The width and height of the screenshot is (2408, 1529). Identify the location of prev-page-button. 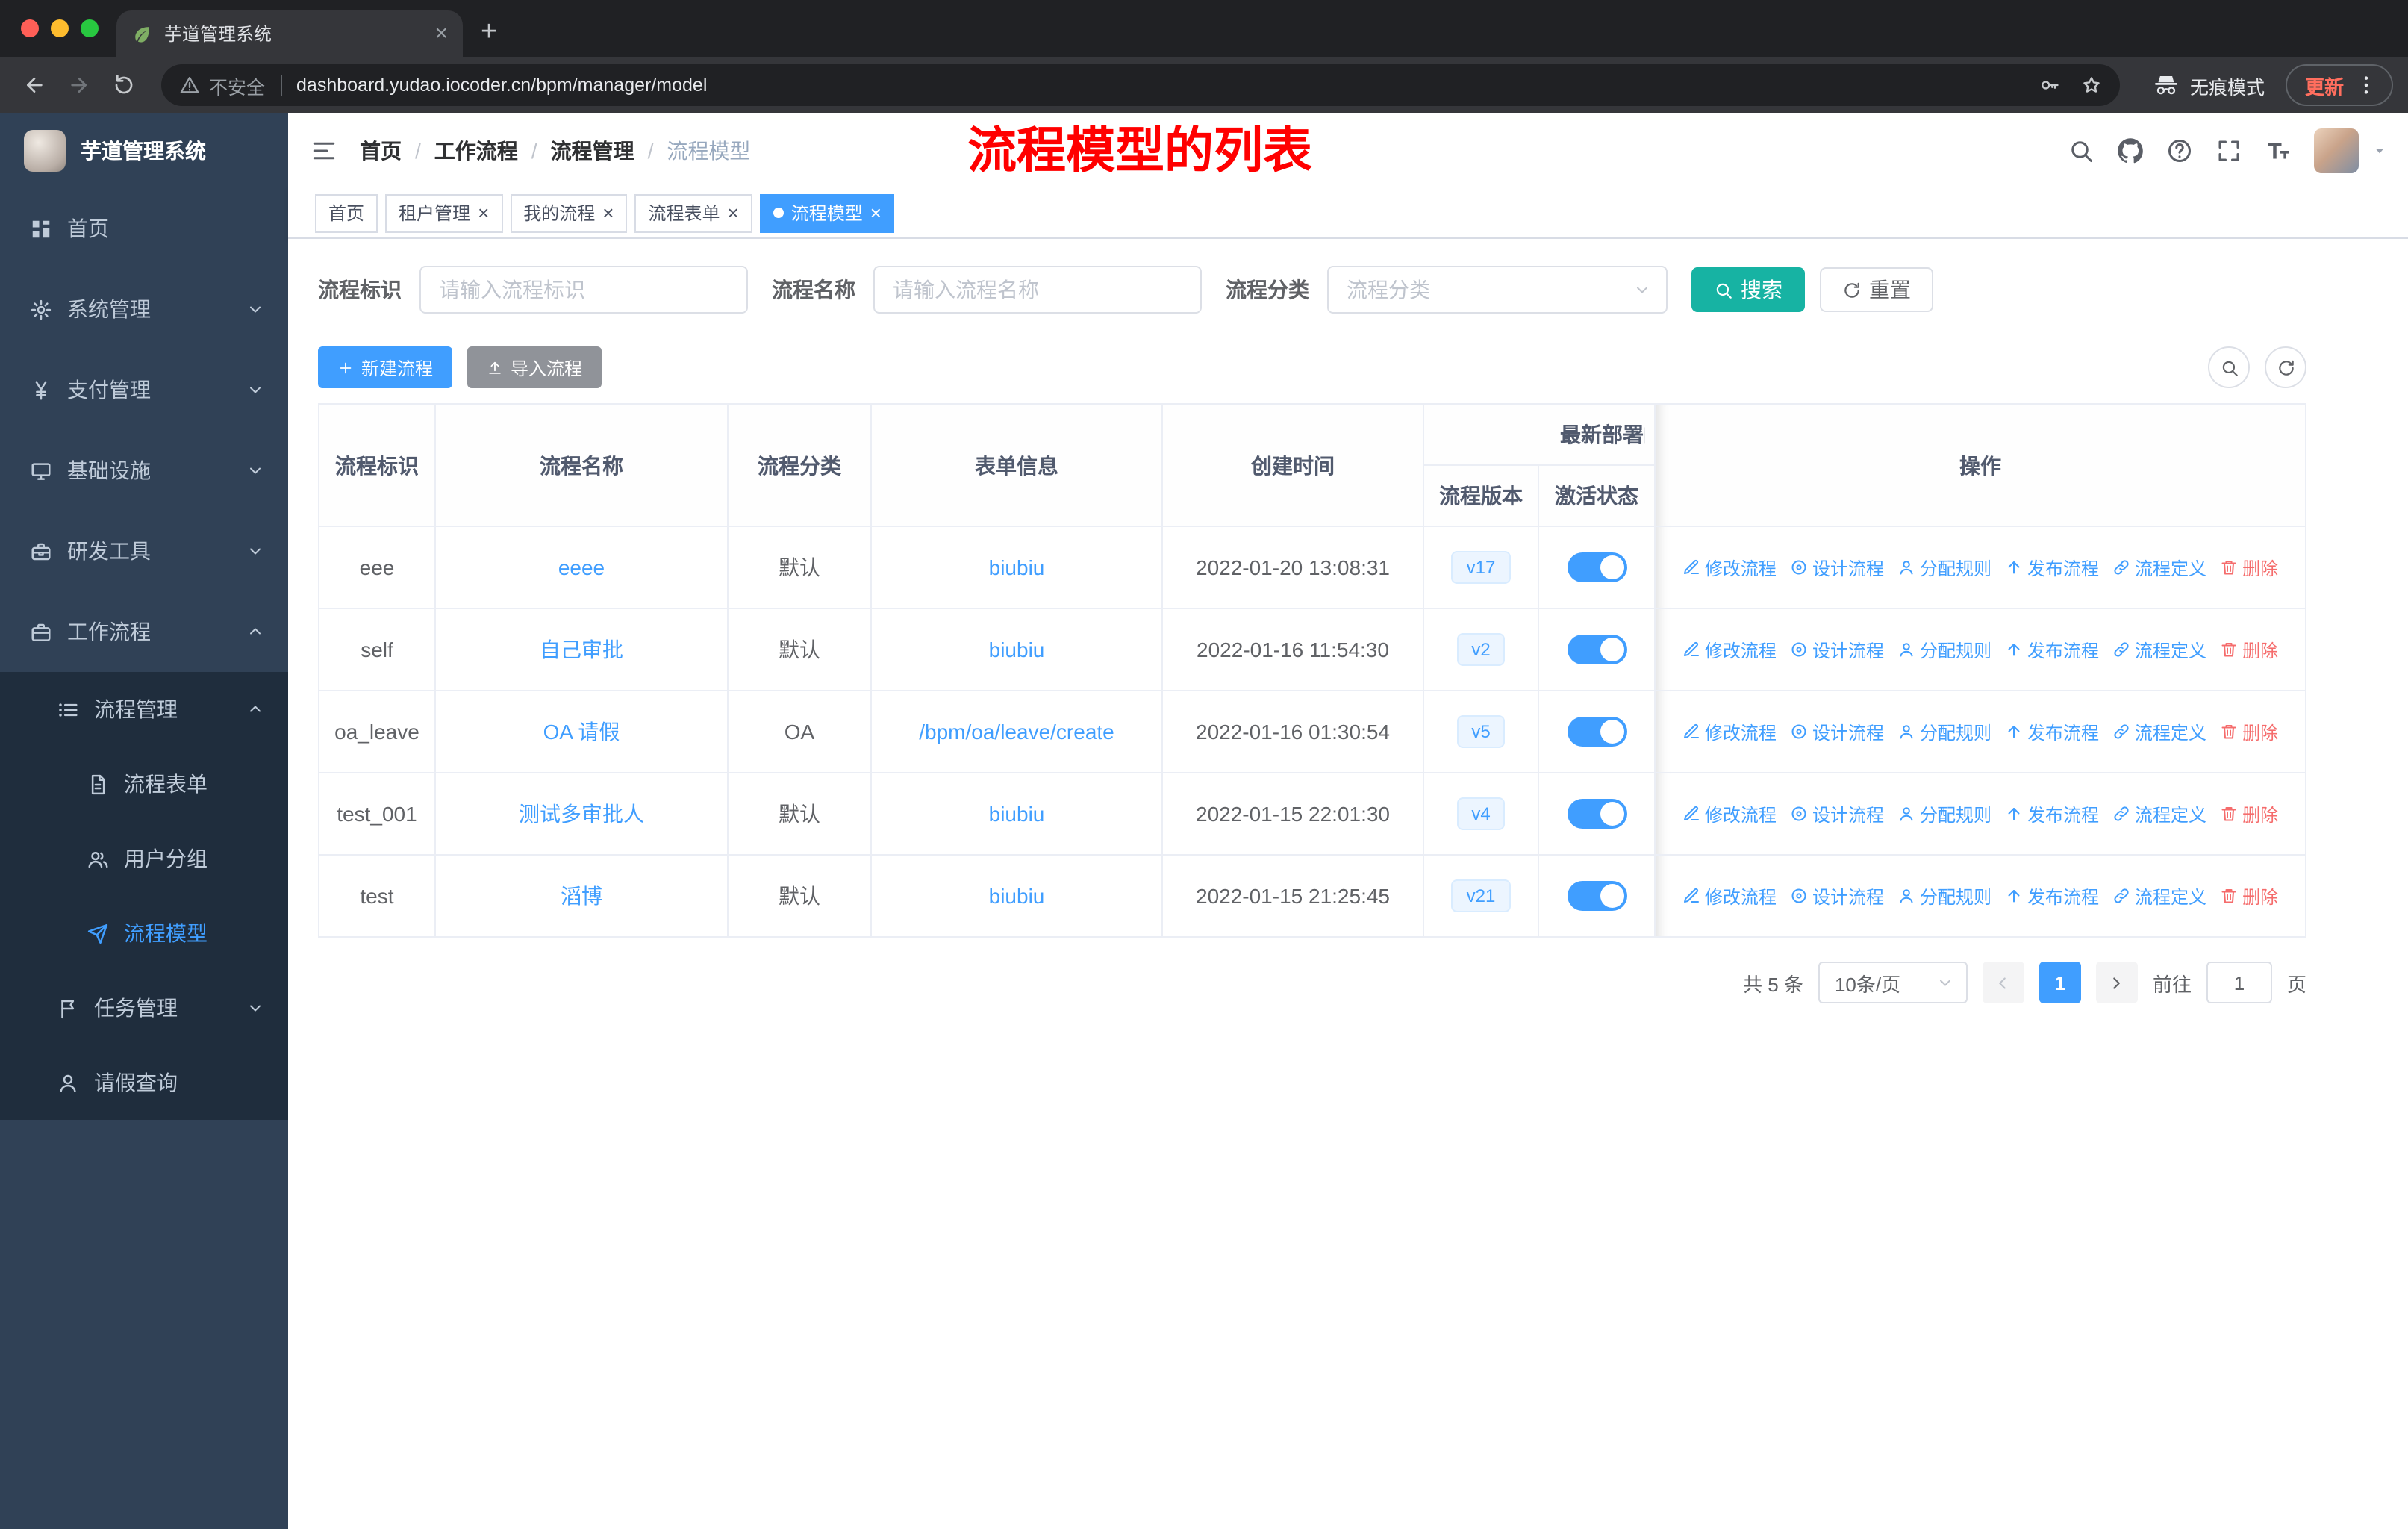
(2003, 982).